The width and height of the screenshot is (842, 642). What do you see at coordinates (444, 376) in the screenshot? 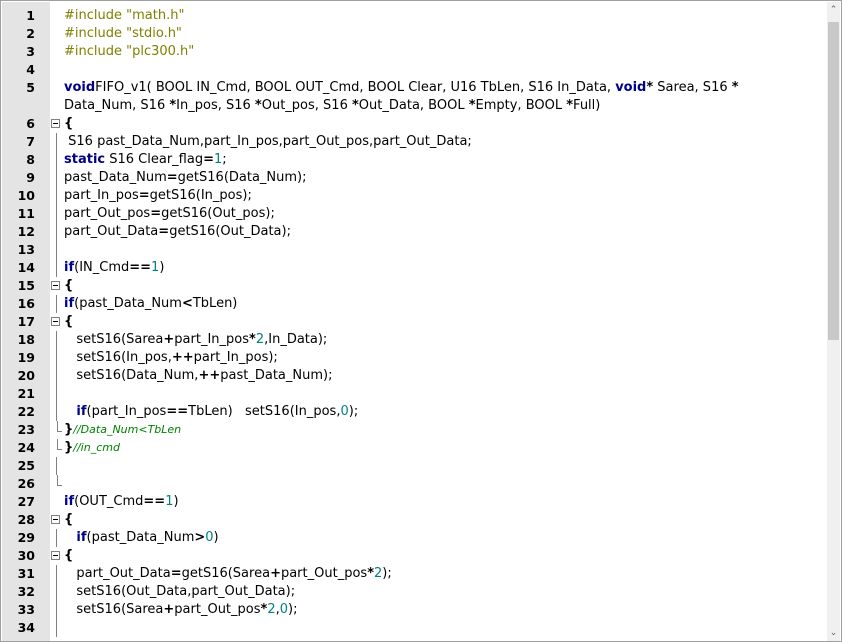
I see `code-text: setS16(Data_Num,++past_Data_Num);` at bounding box center [444, 376].